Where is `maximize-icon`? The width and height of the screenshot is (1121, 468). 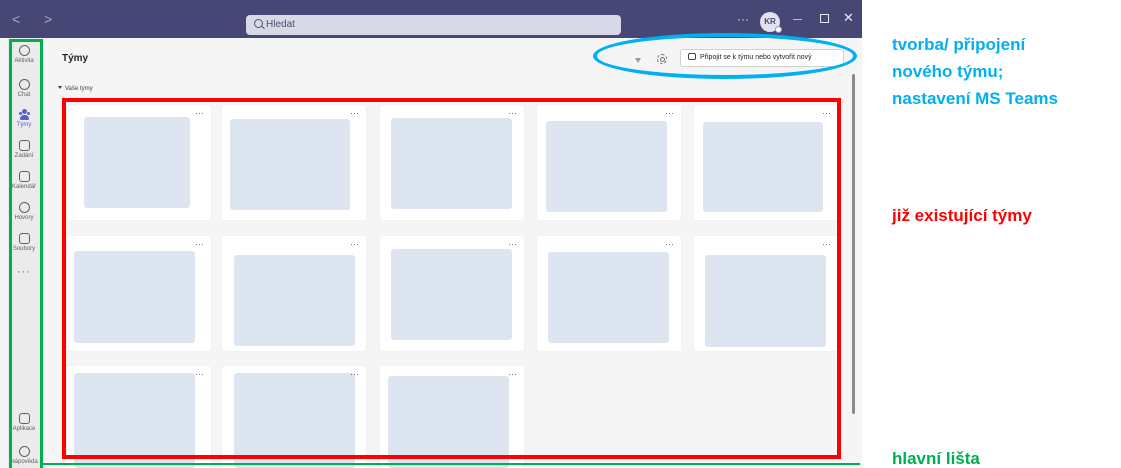 maximize-icon is located at coordinates (824, 18).